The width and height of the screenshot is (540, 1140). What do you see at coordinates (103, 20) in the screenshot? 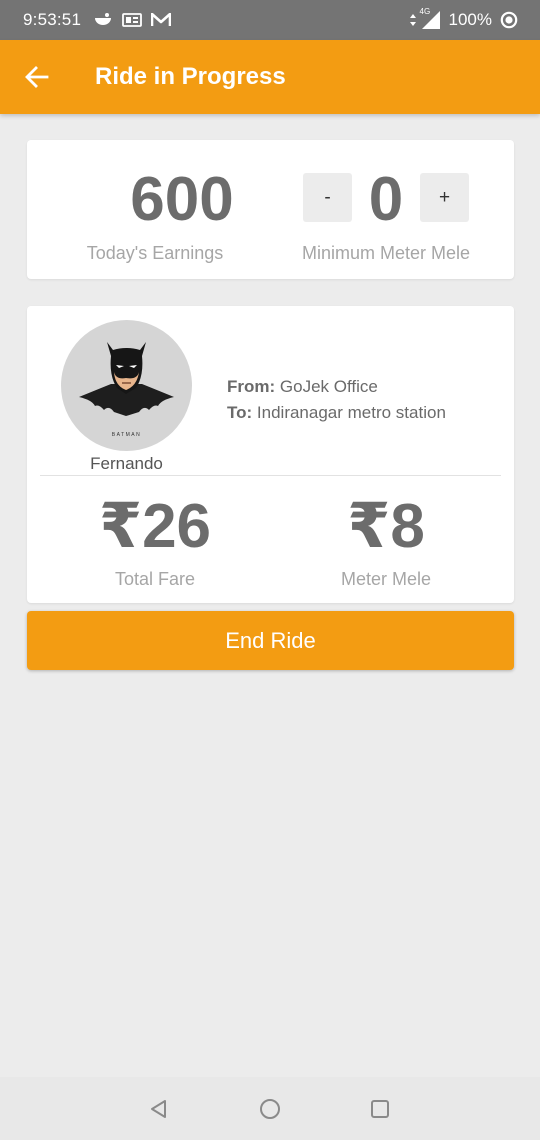
I see `notification-icon` at bounding box center [103, 20].